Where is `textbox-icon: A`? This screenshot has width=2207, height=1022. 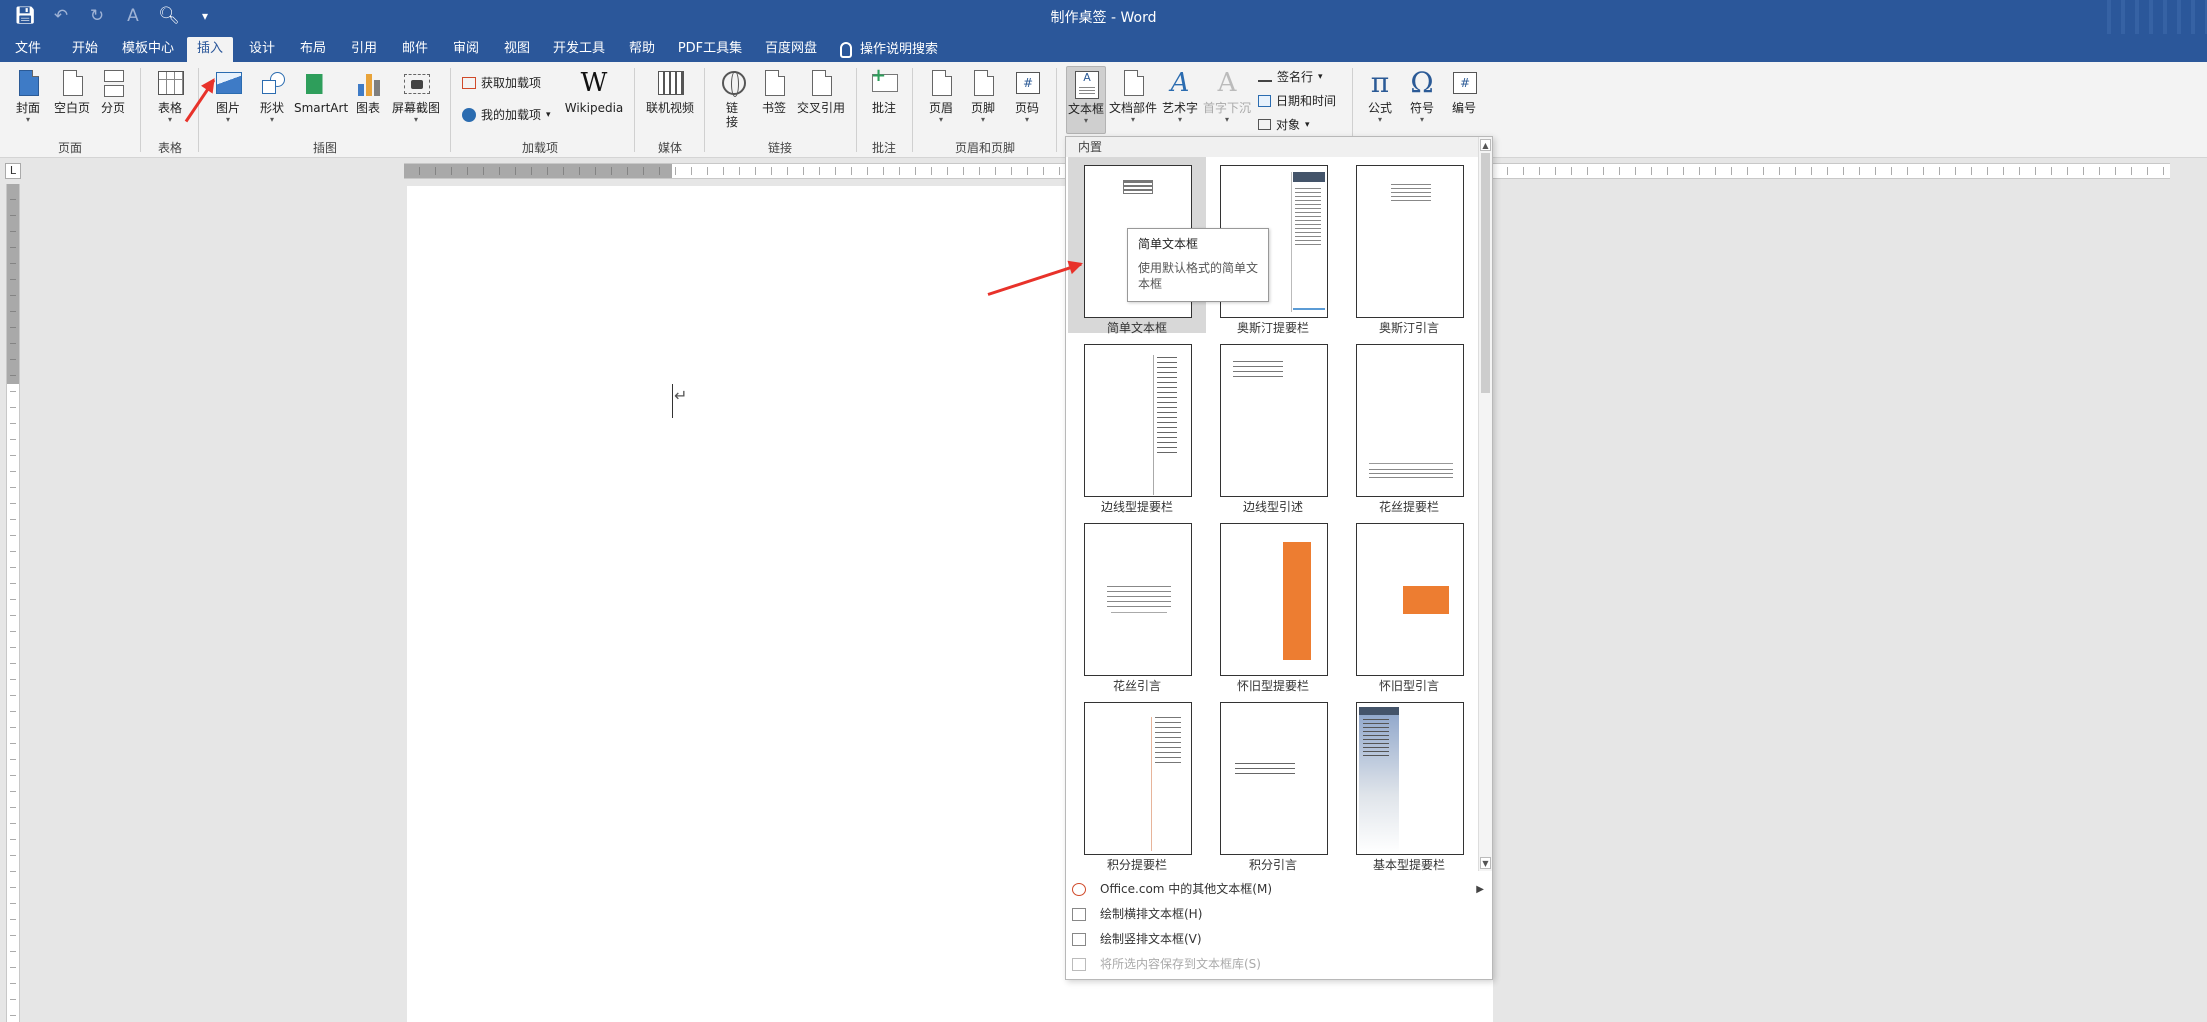
textbox-icon: A is located at coordinates (1087, 85).